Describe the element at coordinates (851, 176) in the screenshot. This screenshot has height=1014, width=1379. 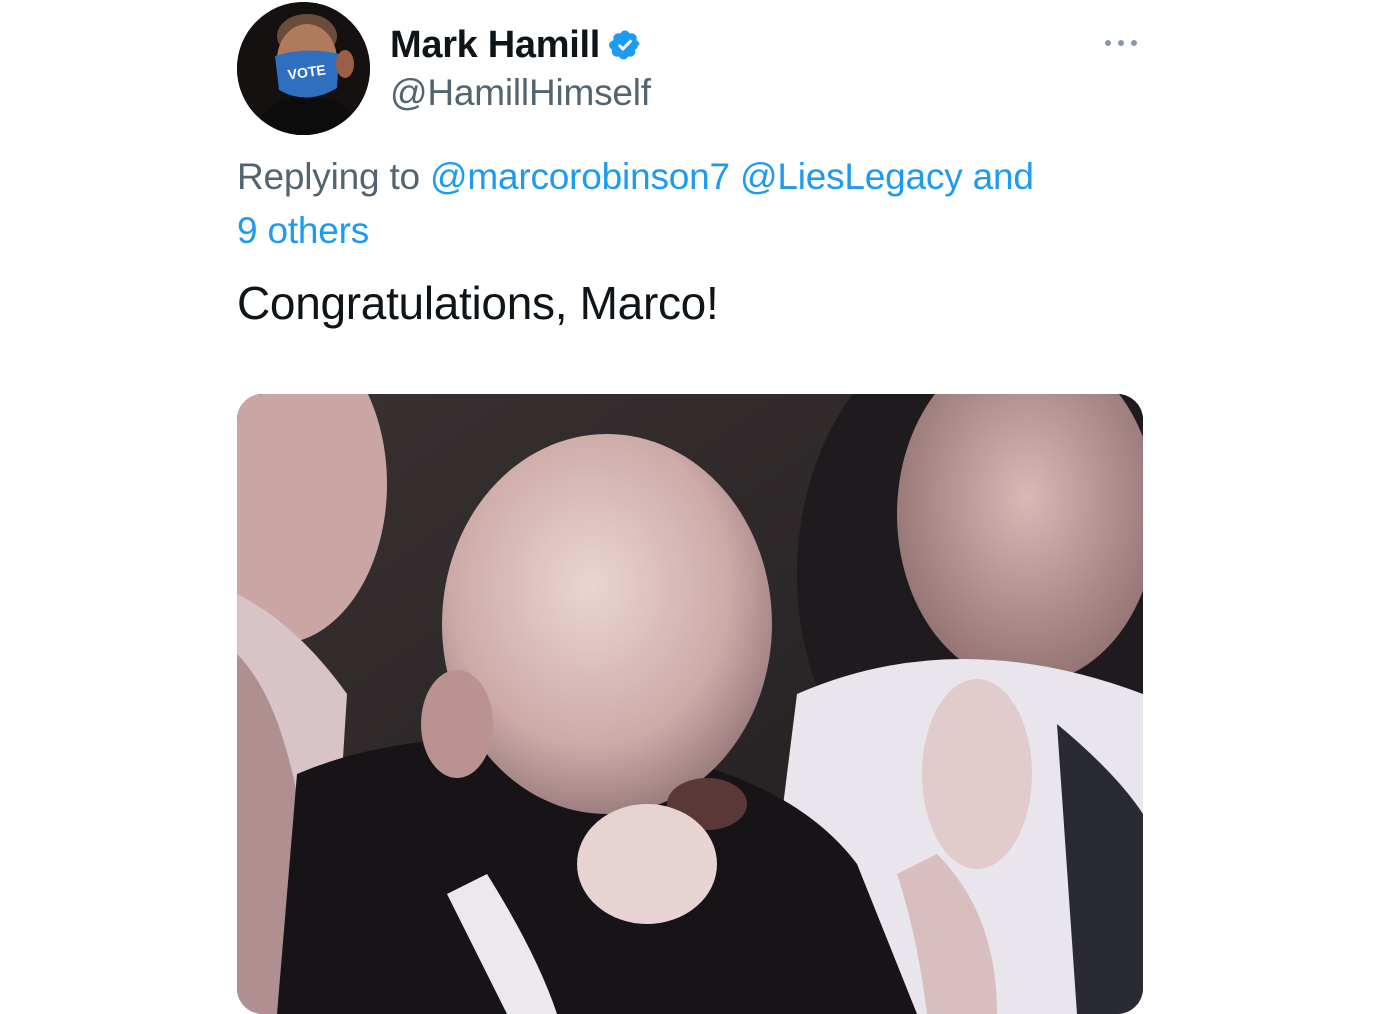
I see `mention-link: @LiesLegacy` at that location.